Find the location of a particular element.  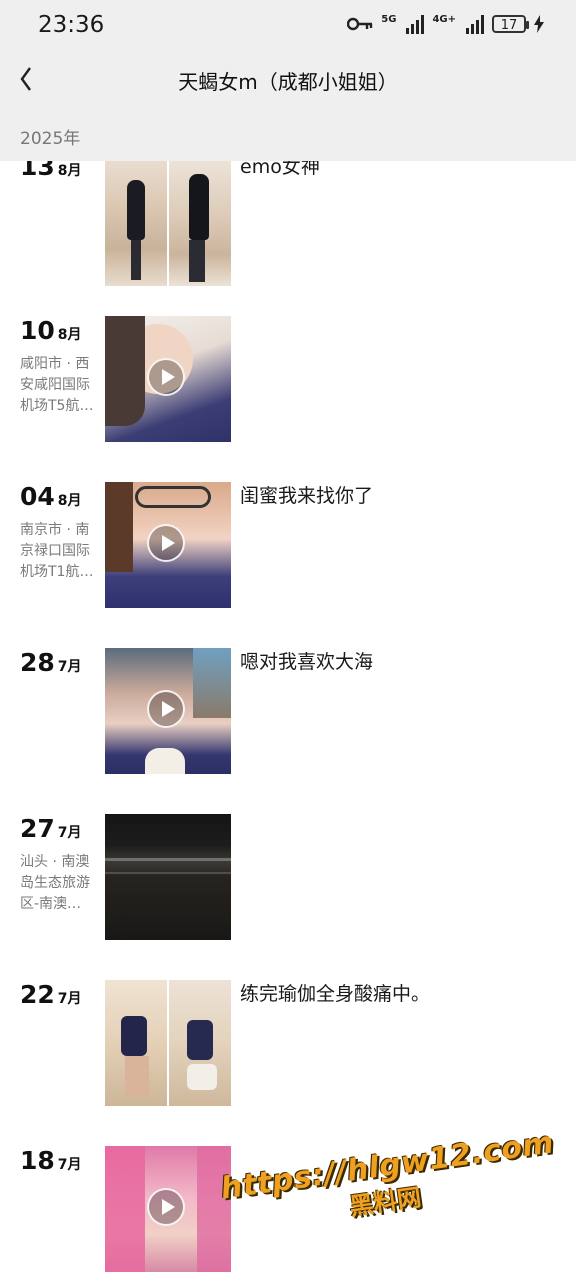

moment-entry: 13 8月 emo女神 is located at coordinates (288, 224).